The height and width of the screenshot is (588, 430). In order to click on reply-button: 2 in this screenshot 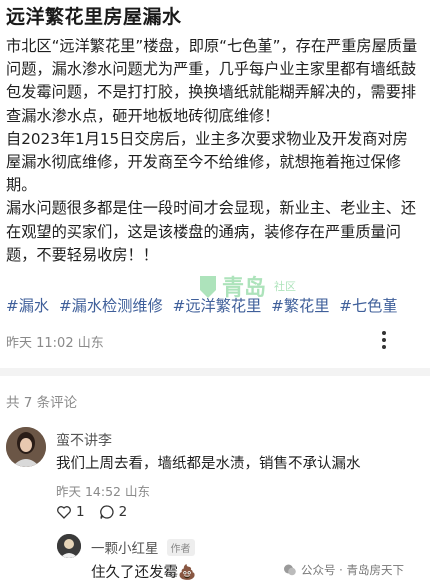, I will do `click(113, 512)`.